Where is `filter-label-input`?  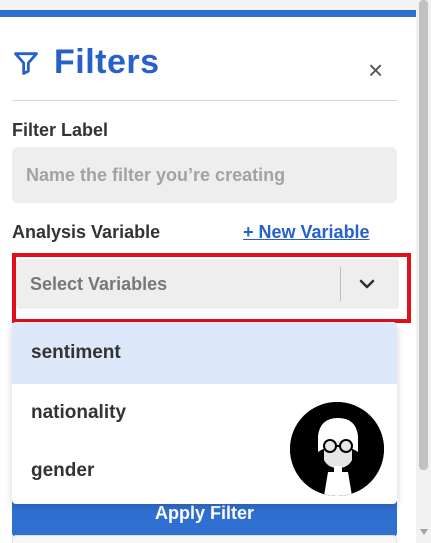
filter-label-input is located at coordinates (204, 175).